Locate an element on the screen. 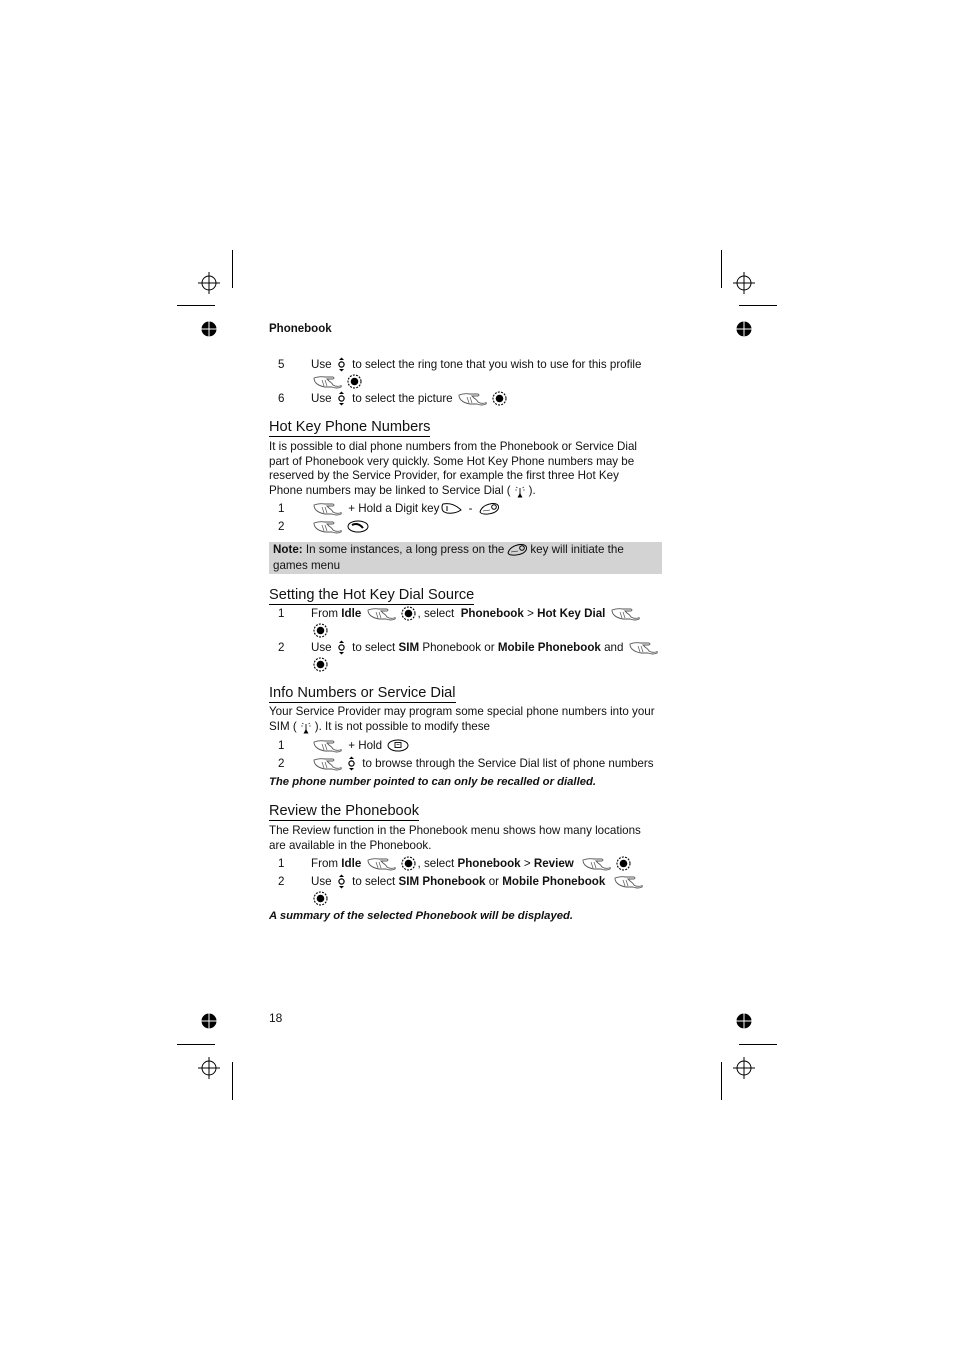 This screenshot has width=954, height=1351. running-head: Phonebook is located at coordinates (300, 329).